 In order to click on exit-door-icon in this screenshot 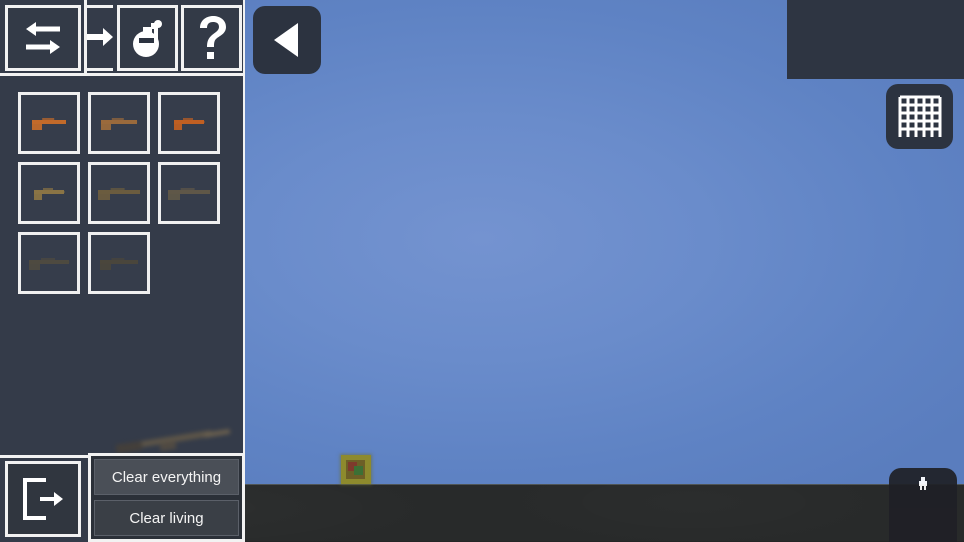, I will do `click(43, 499)`.